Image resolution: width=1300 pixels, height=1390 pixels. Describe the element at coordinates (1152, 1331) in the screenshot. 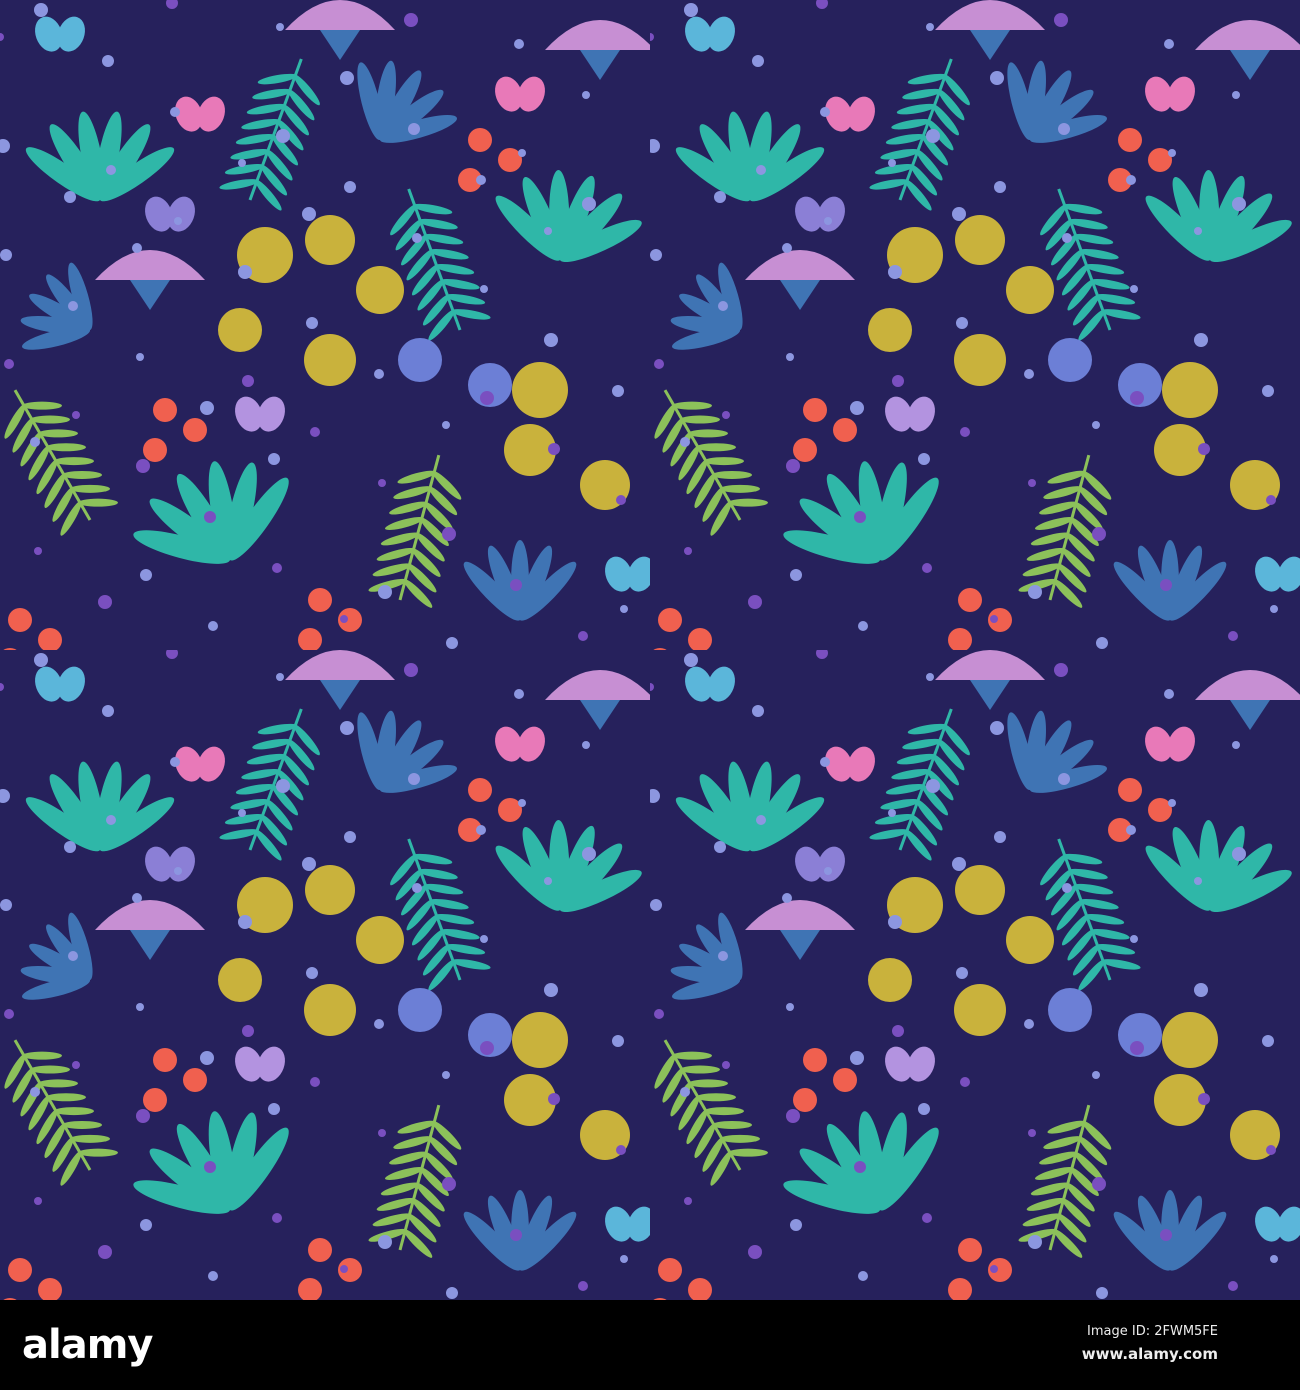

I see `image-id: Image ID: 2FWM5FE` at that location.